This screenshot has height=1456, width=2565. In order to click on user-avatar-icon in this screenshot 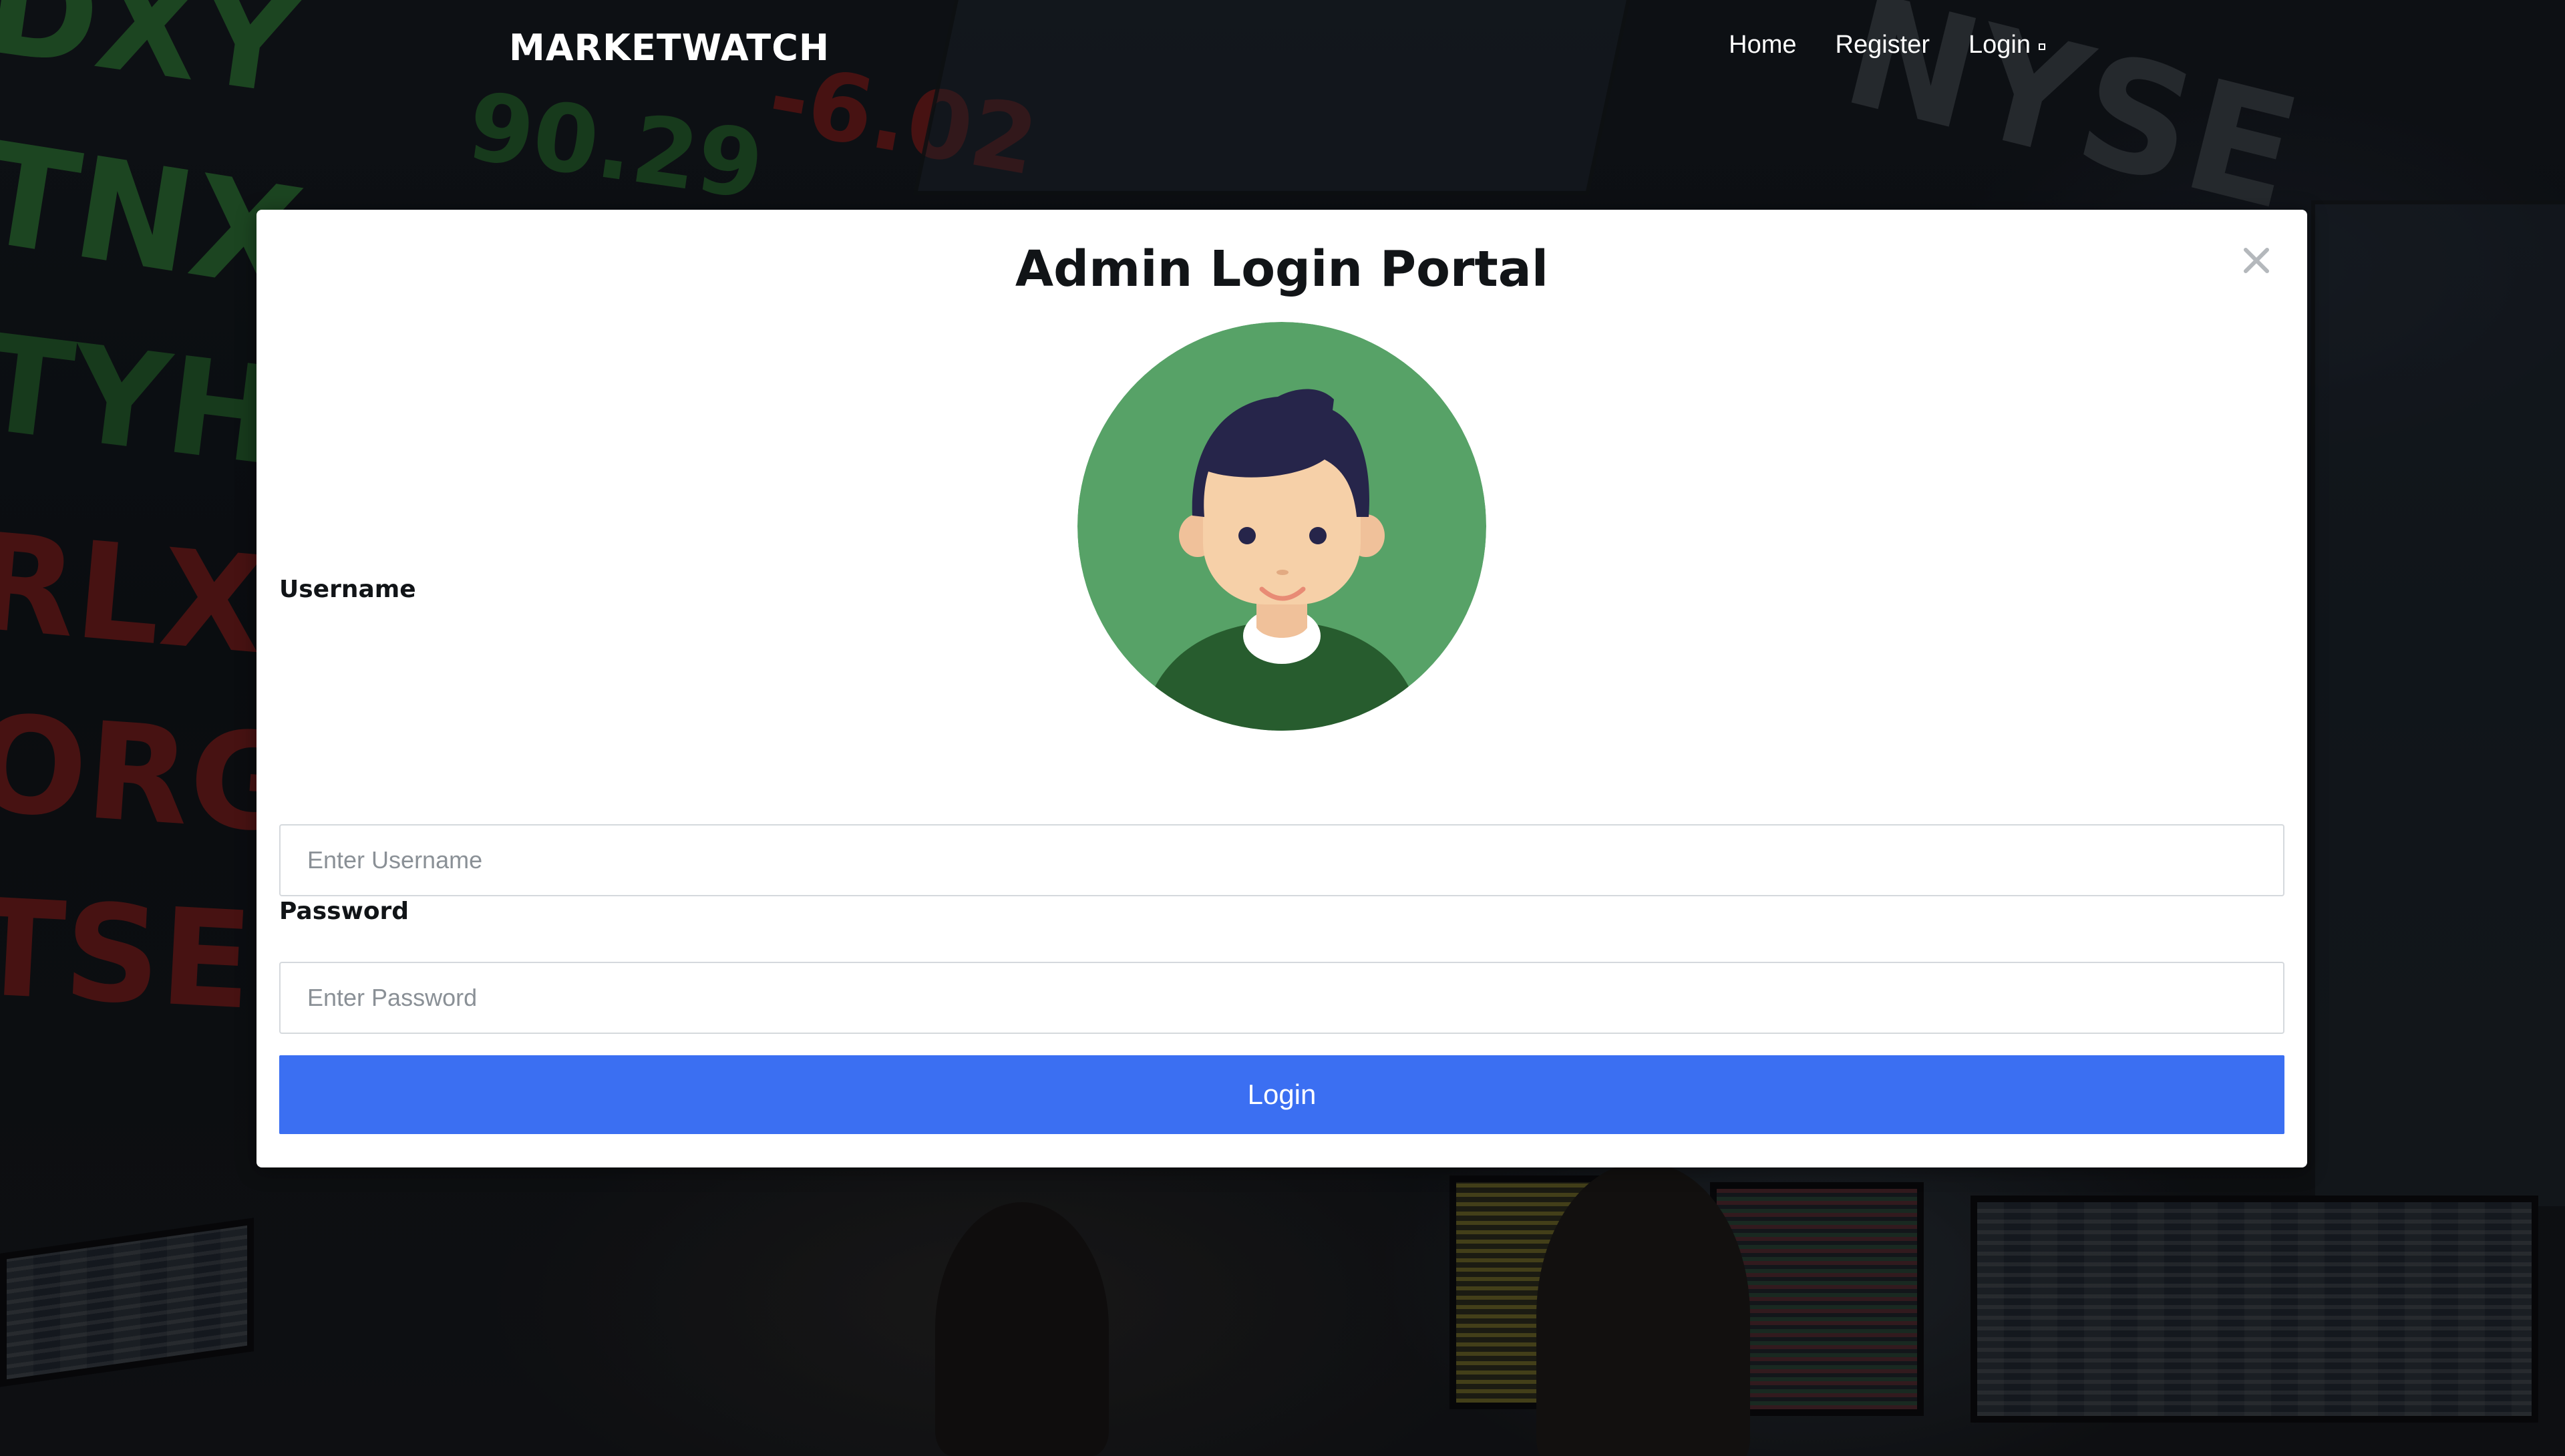, I will do `click(1281, 526)`.